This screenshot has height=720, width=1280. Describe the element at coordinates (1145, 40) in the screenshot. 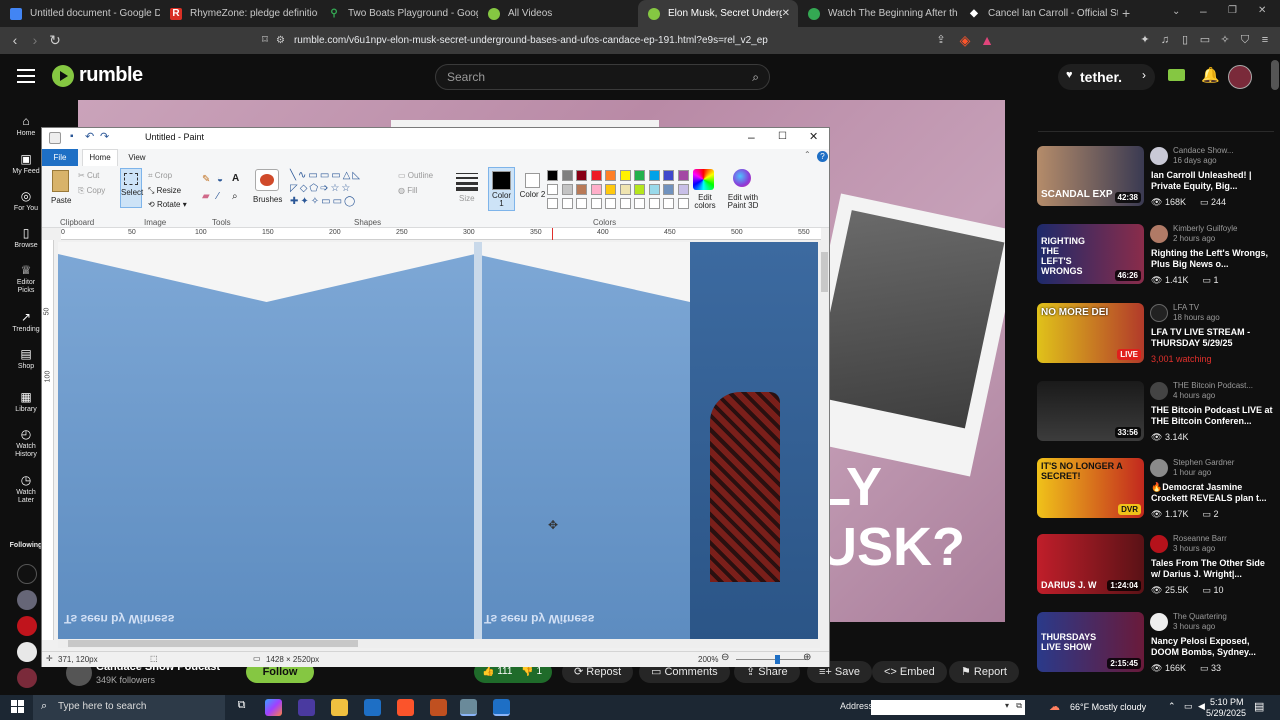

I see `extensions-icon: ✦` at that location.